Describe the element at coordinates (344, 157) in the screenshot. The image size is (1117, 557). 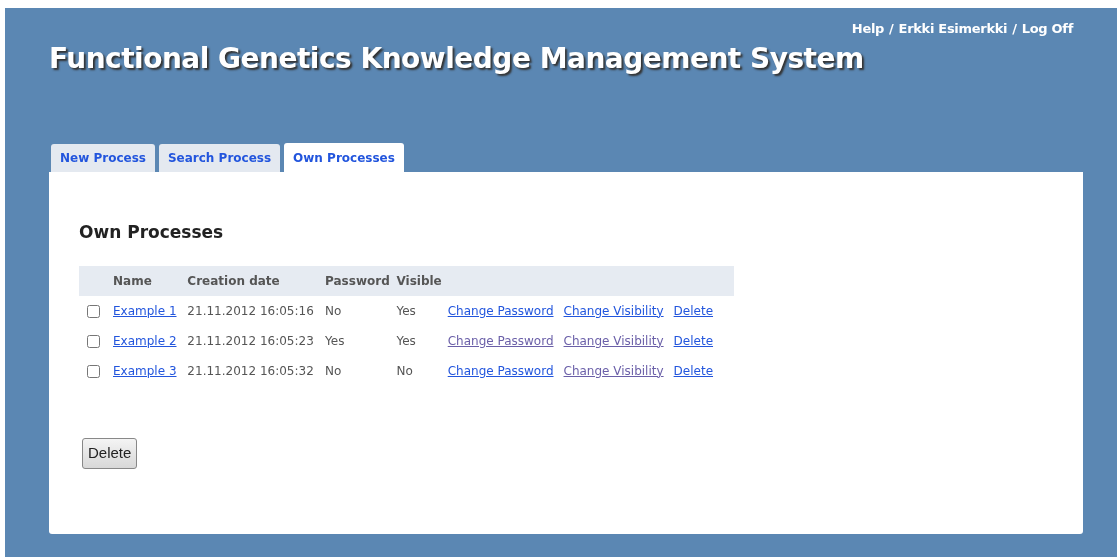
I see `tab: Own Processes` at that location.